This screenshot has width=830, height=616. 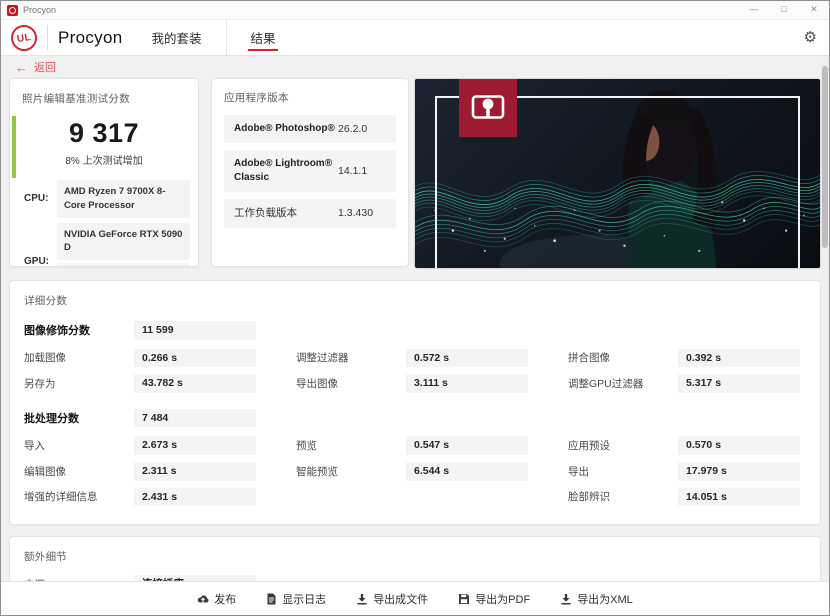 I want to click on cloud-upload-icon, so click(x=203, y=599).